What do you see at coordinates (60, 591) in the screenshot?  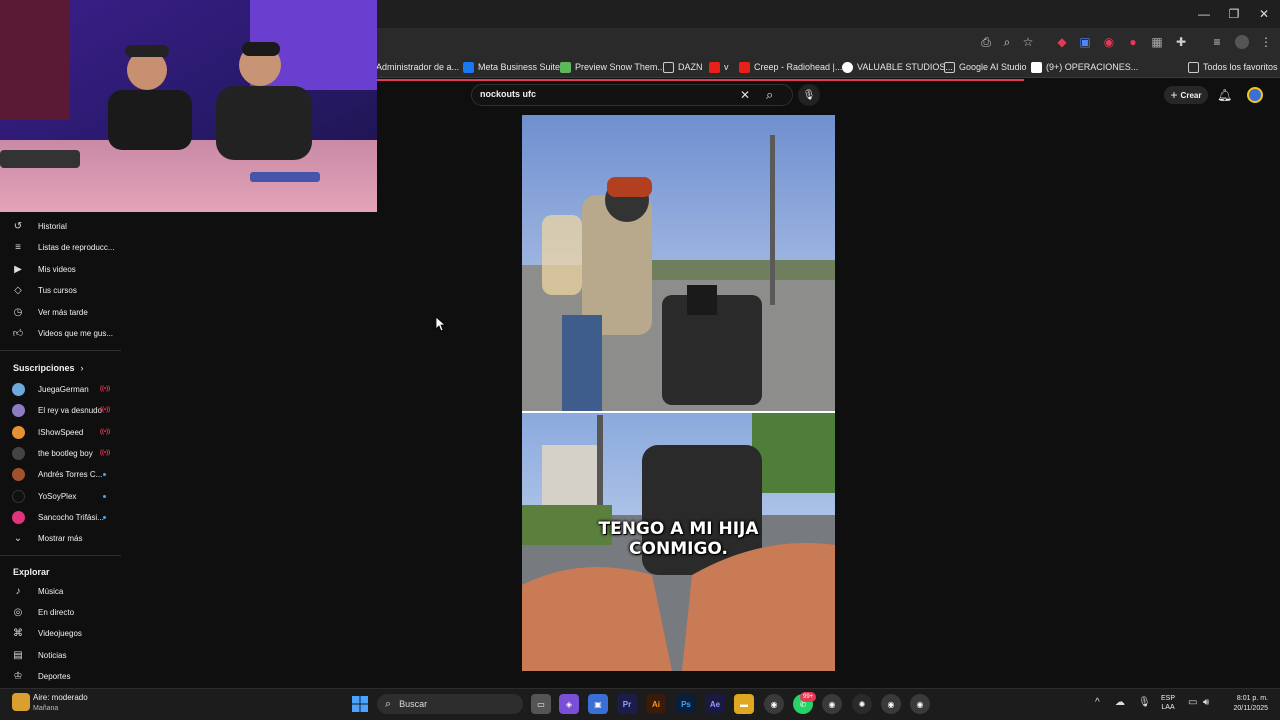 I see `sidebar-item-music: ♪ Música` at bounding box center [60, 591].